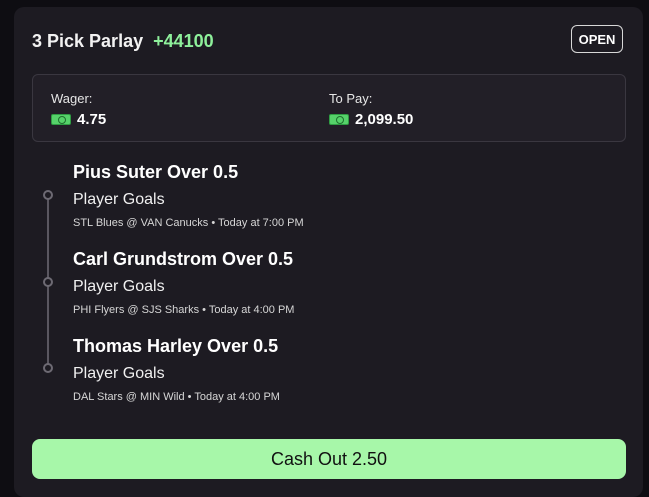 The height and width of the screenshot is (497, 649). Describe the element at coordinates (597, 39) in the screenshot. I see `status-badge: OPEN` at that location.